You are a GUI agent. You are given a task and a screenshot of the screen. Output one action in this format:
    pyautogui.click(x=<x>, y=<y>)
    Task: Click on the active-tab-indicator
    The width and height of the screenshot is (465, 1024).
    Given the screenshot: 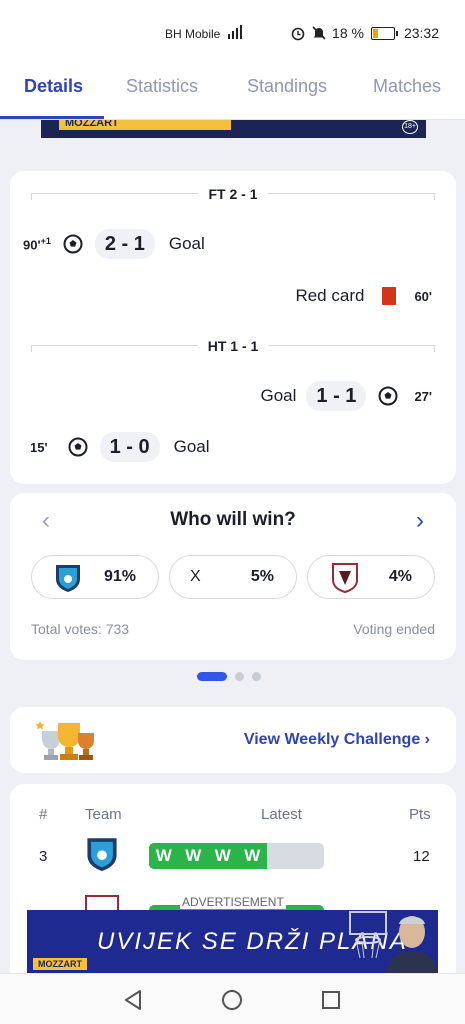 What is the action you would take?
    pyautogui.click(x=52, y=117)
    